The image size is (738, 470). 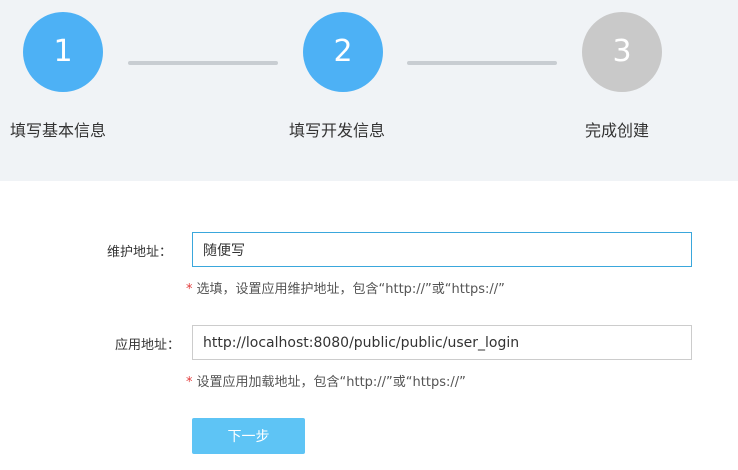 What do you see at coordinates (147, 345) in the screenshot?
I see `app-url-label: 应用地址：` at bounding box center [147, 345].